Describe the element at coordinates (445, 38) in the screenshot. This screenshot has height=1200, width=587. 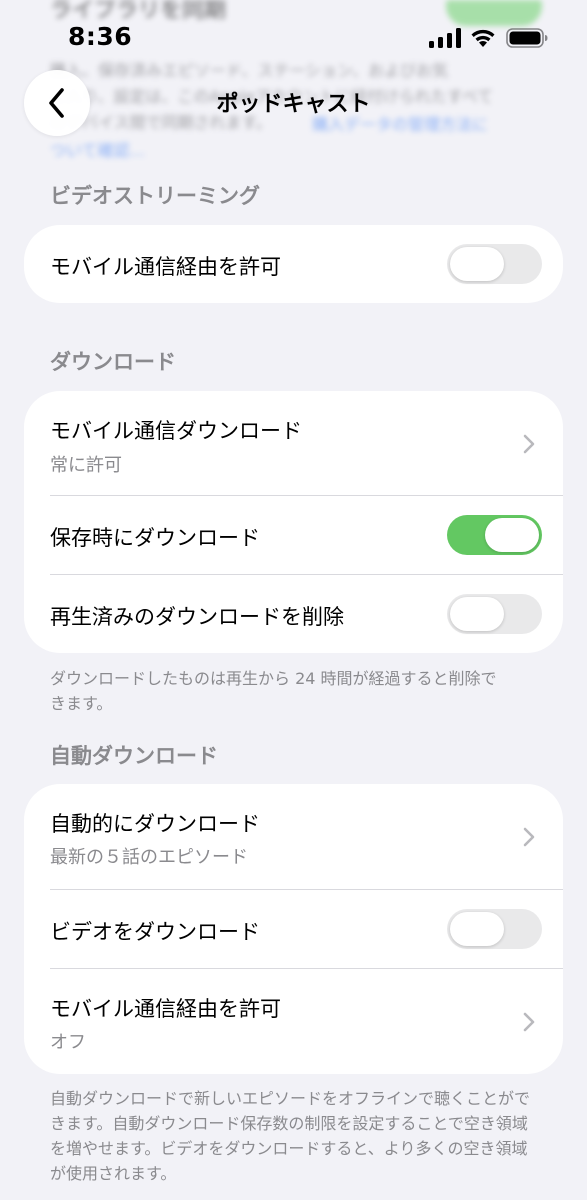
I see `signal-icon` at that location.